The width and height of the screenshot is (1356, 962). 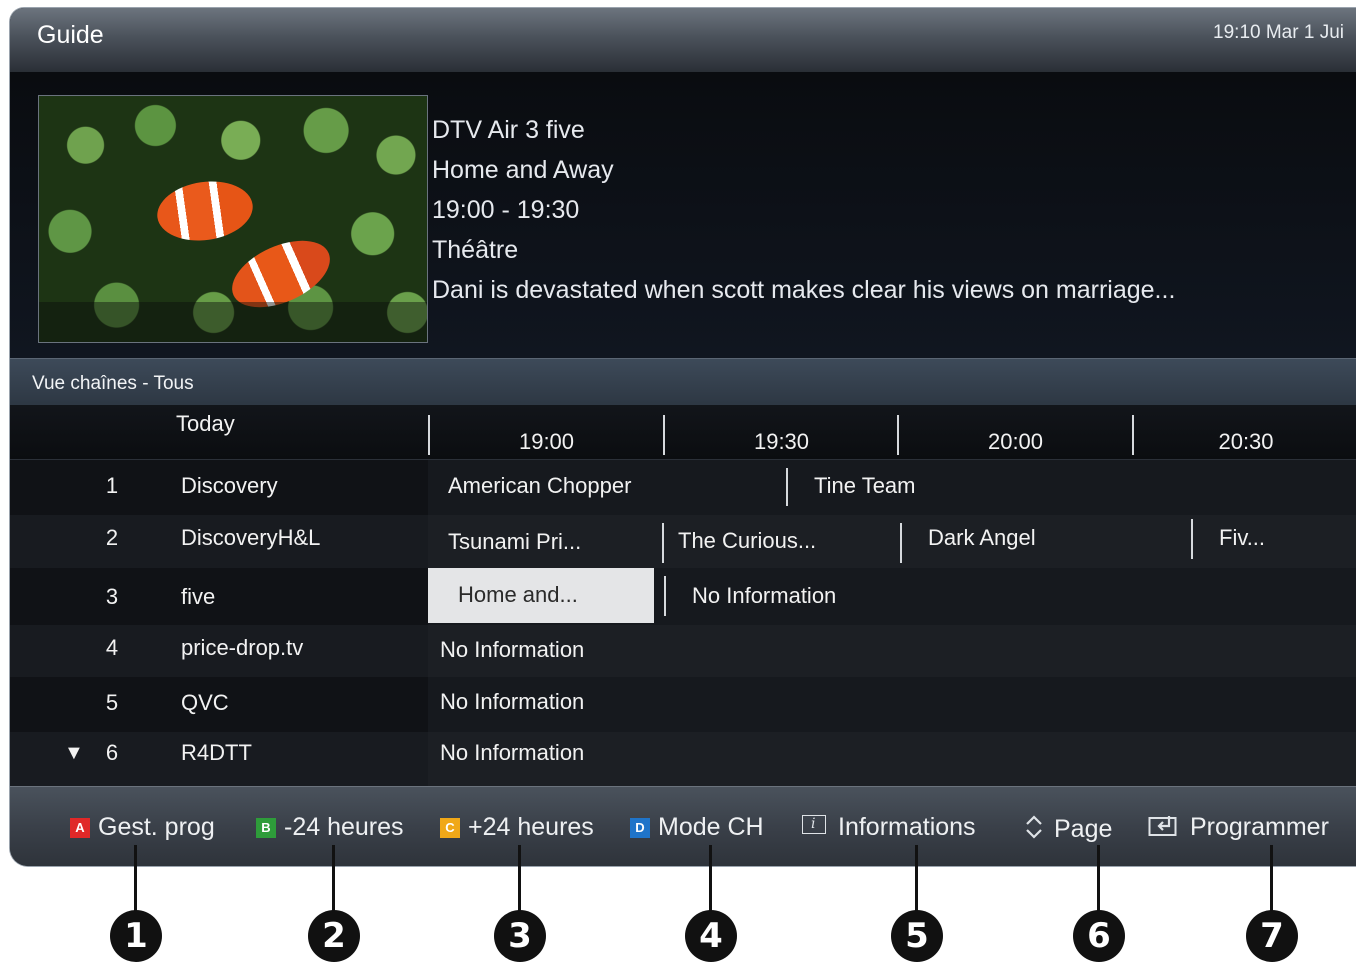 I want to click on channel-row: ▼ 6 R4DTT No Information, so click(x=683, y=759).